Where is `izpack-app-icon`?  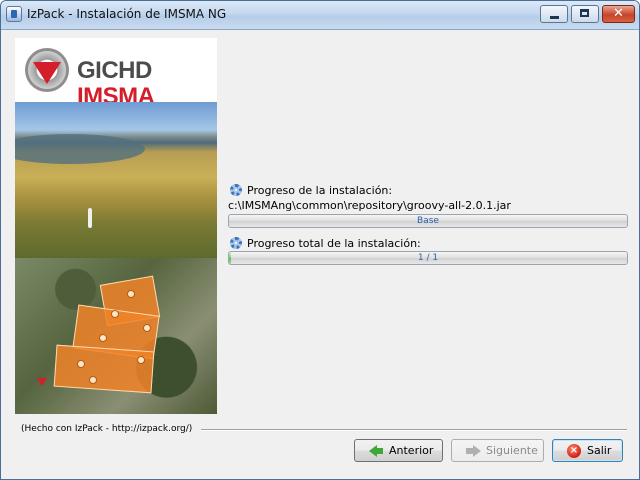
izpack-app-icon is located at coordinates (14, 14).